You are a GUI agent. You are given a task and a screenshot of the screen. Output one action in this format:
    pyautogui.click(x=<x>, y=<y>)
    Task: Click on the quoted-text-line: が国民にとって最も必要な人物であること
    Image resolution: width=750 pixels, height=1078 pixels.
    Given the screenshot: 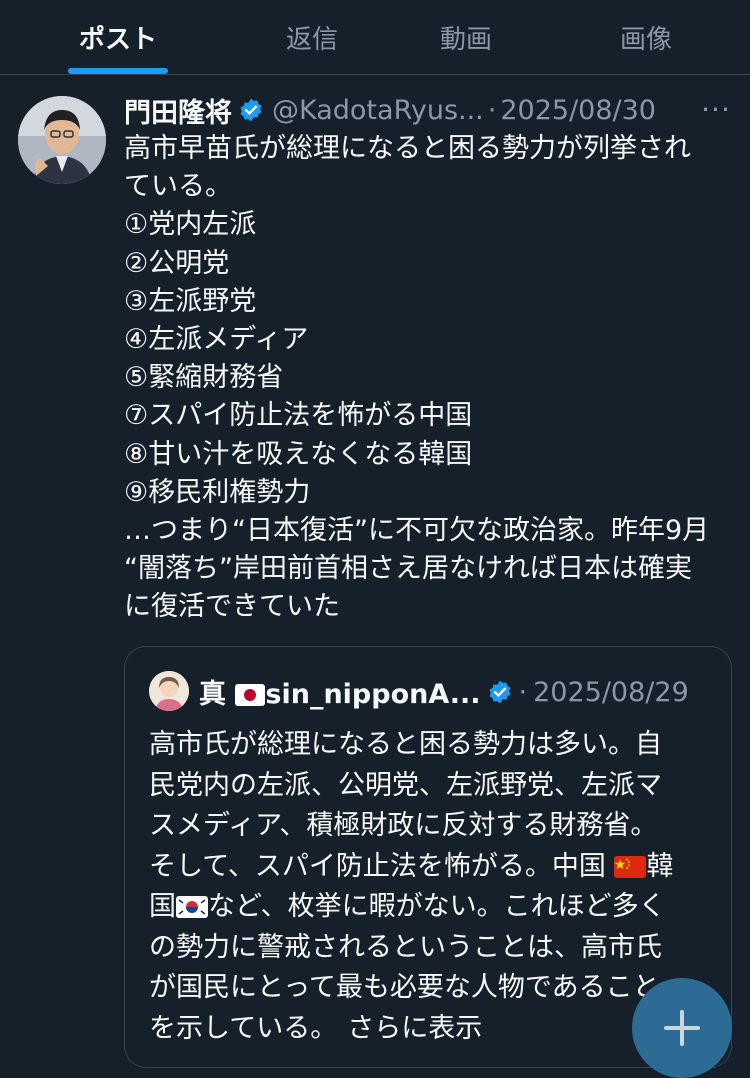 What is the action you would take?
    pyautogui.click(x=404, y=987)
    